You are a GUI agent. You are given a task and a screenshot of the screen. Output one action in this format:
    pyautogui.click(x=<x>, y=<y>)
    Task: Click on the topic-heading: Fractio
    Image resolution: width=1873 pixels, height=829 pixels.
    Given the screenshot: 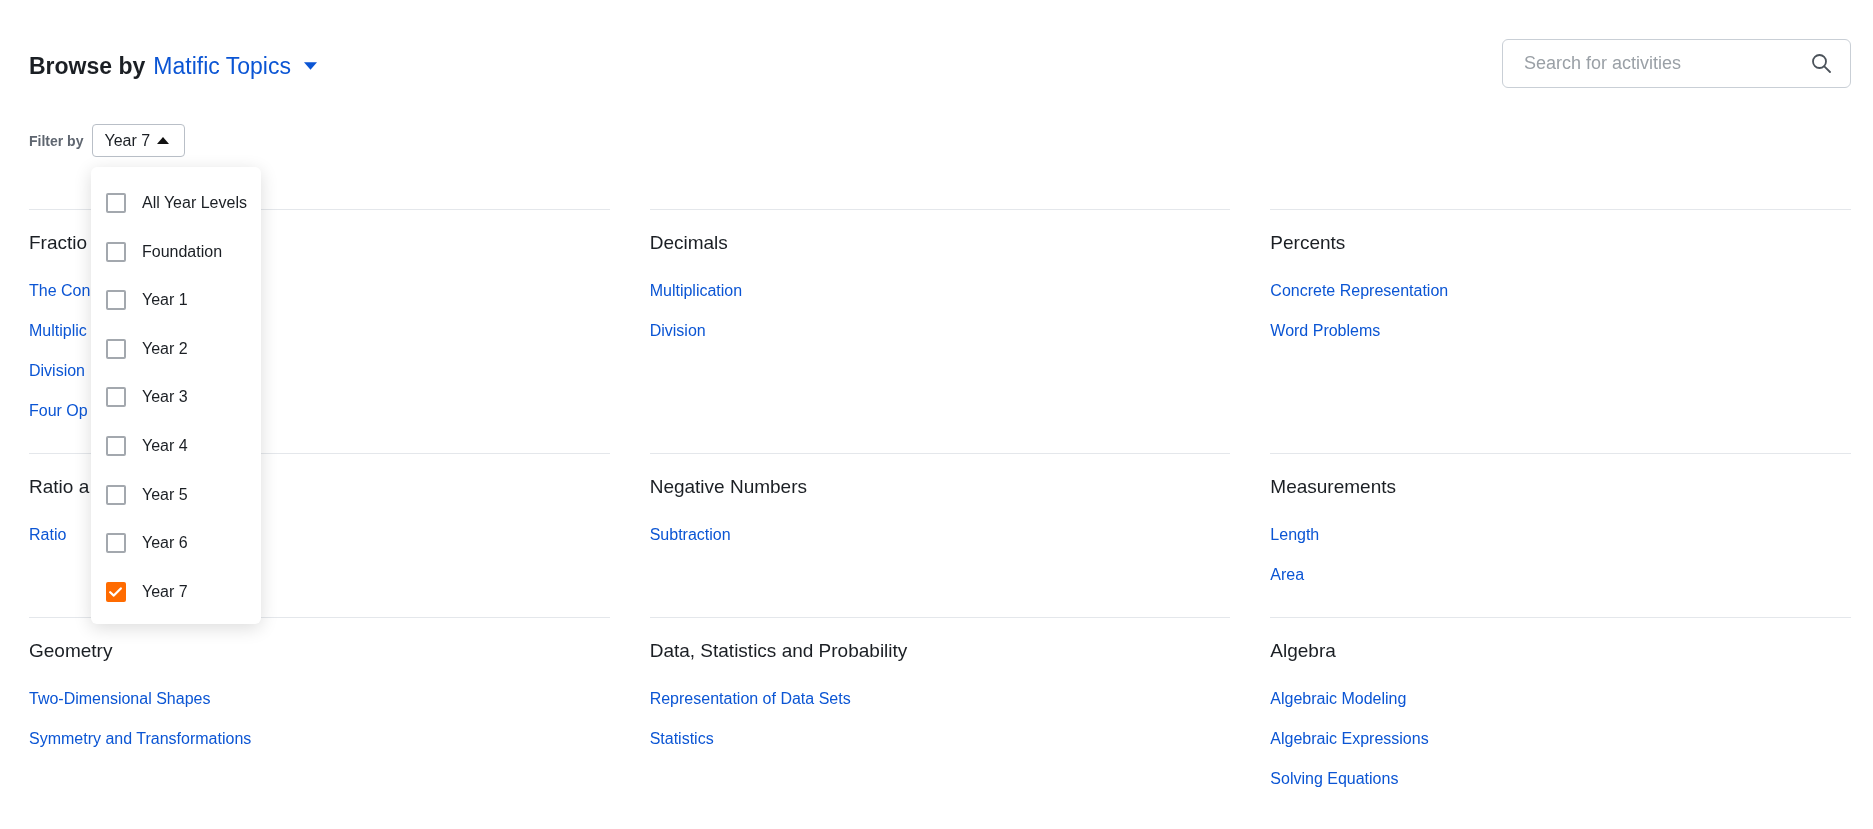 What is the action you would take?
    pyautogui.click(x=58, y=243)
    